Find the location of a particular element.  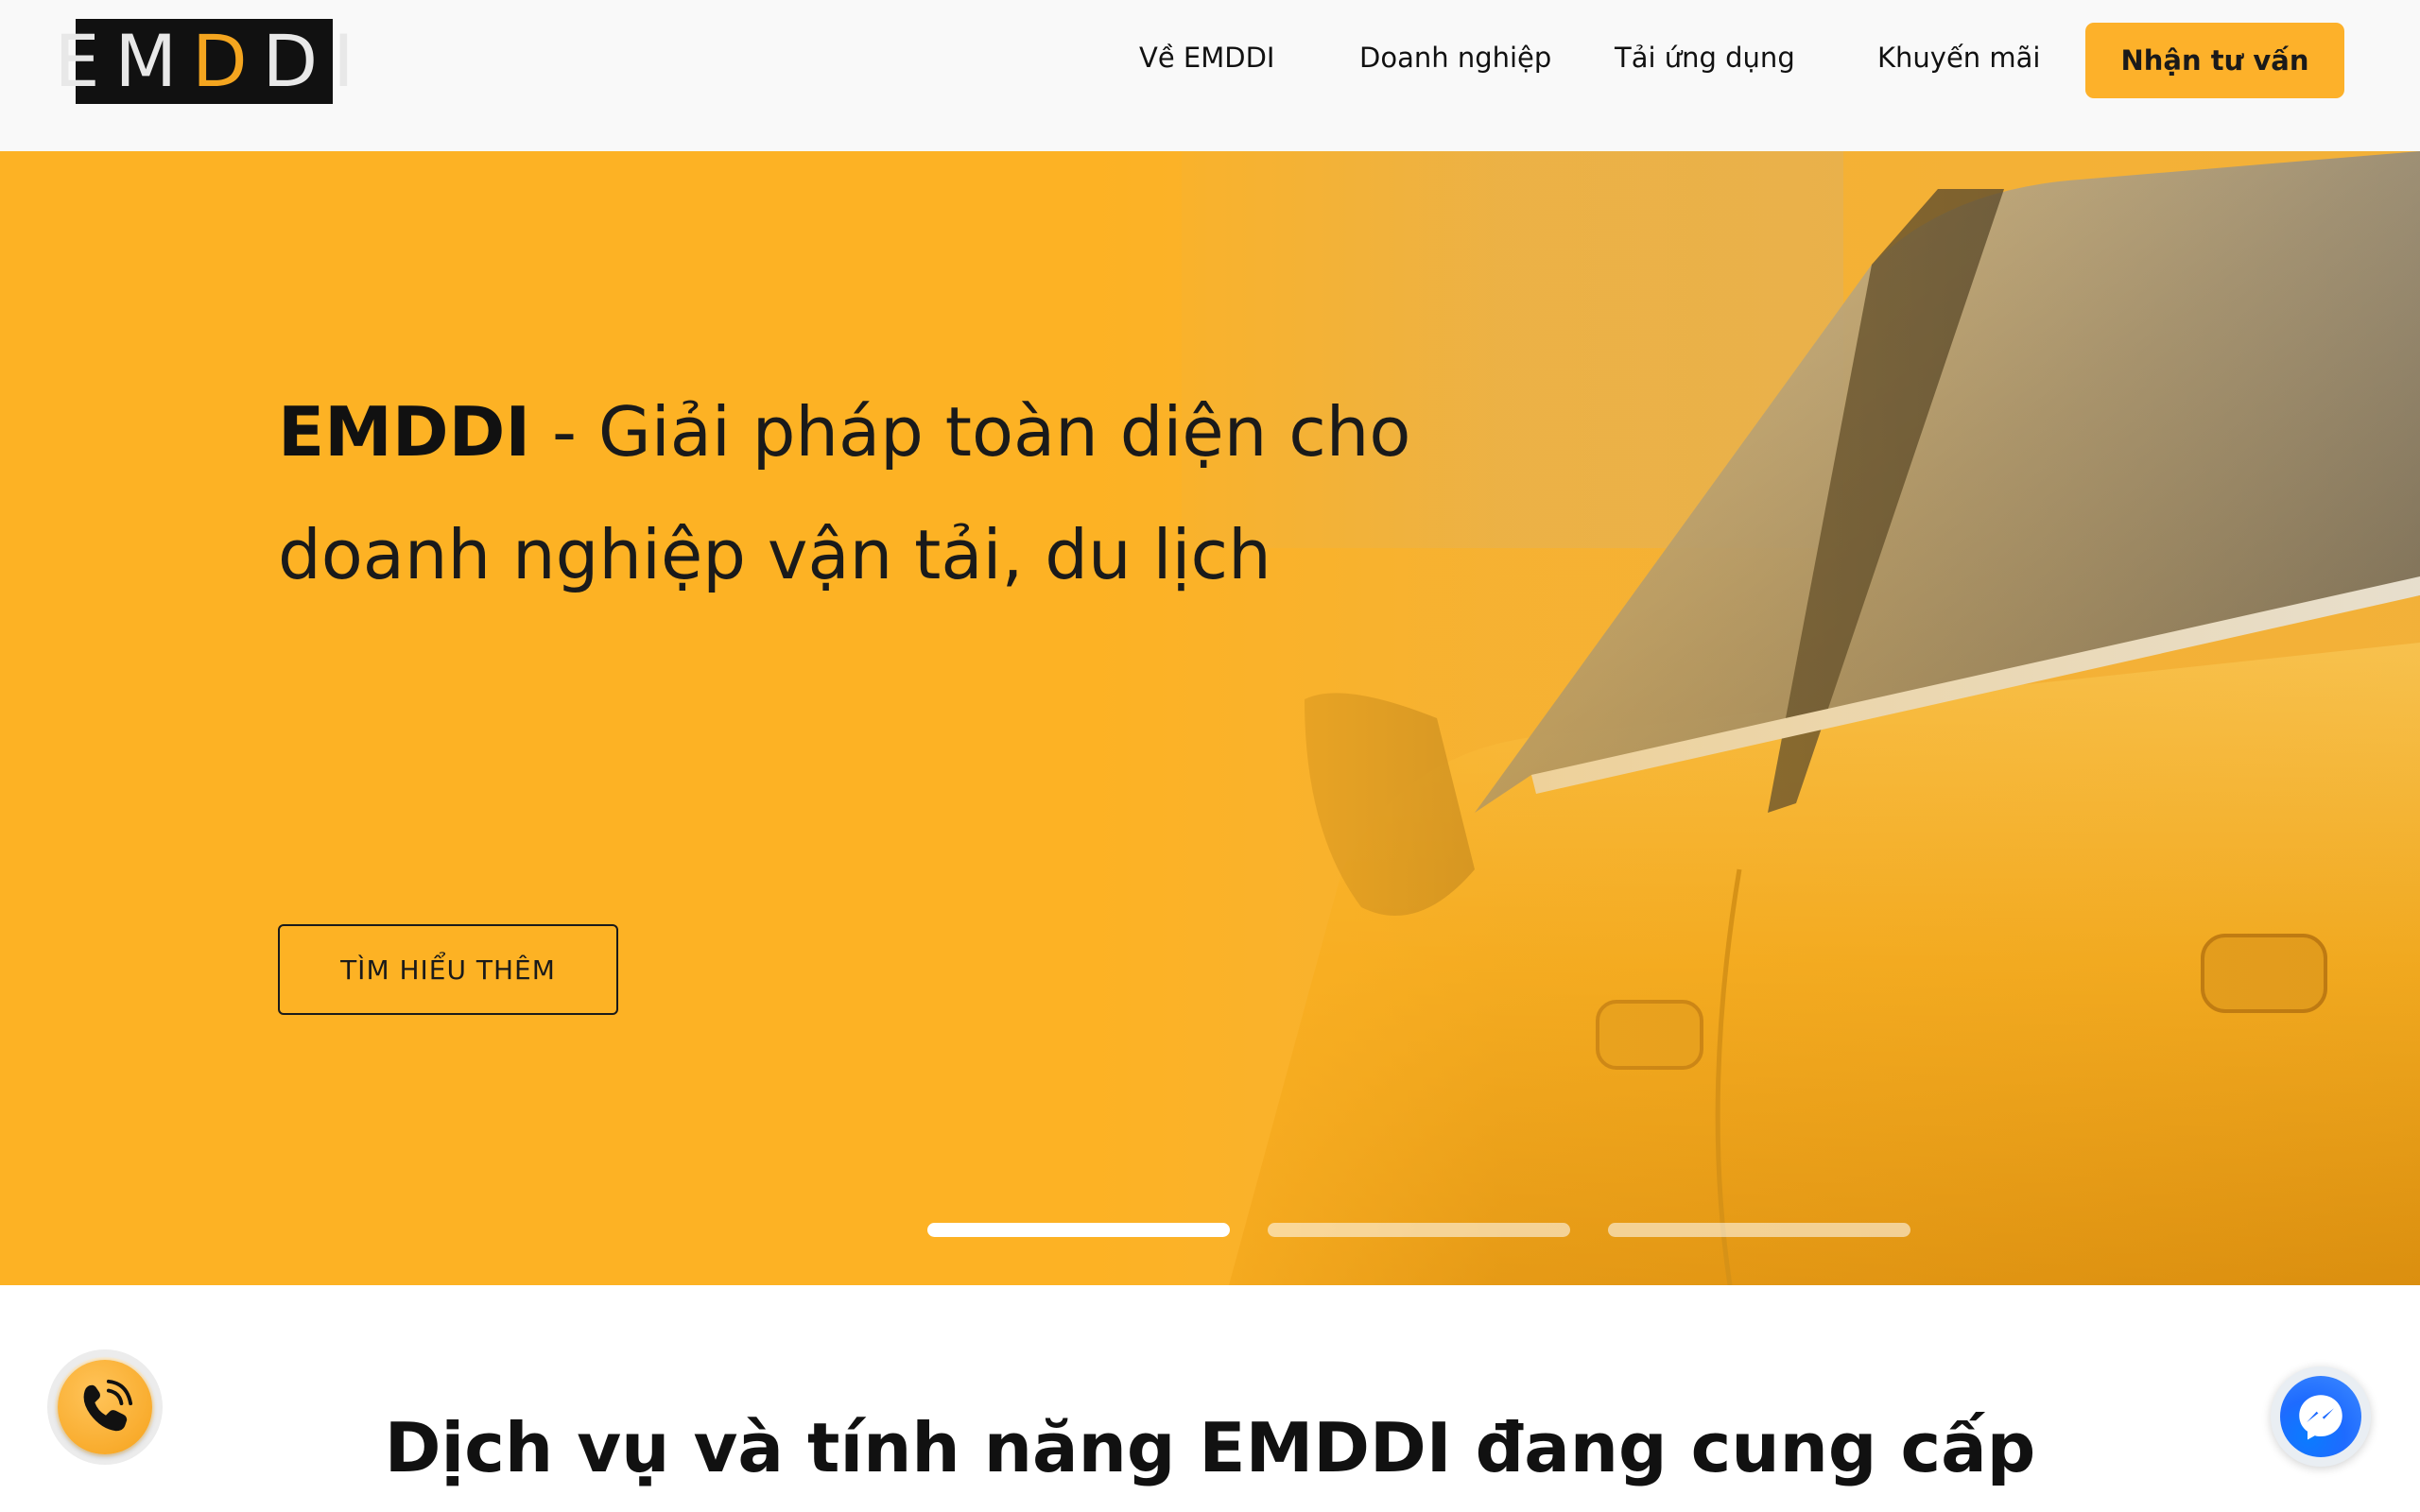

messenger-button is located at coordinates (2321, 1416).